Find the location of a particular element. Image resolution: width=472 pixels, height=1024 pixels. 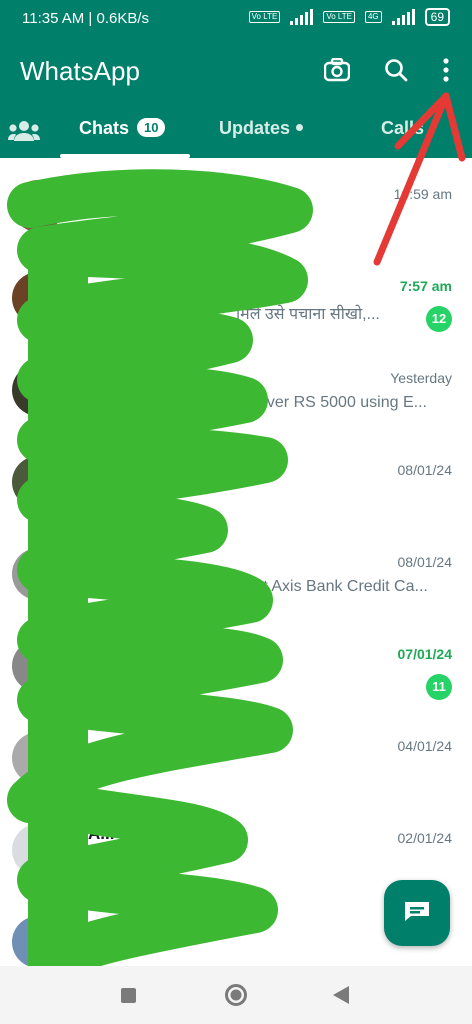

tab-calls: Calls is located at coordinates (402, 128).